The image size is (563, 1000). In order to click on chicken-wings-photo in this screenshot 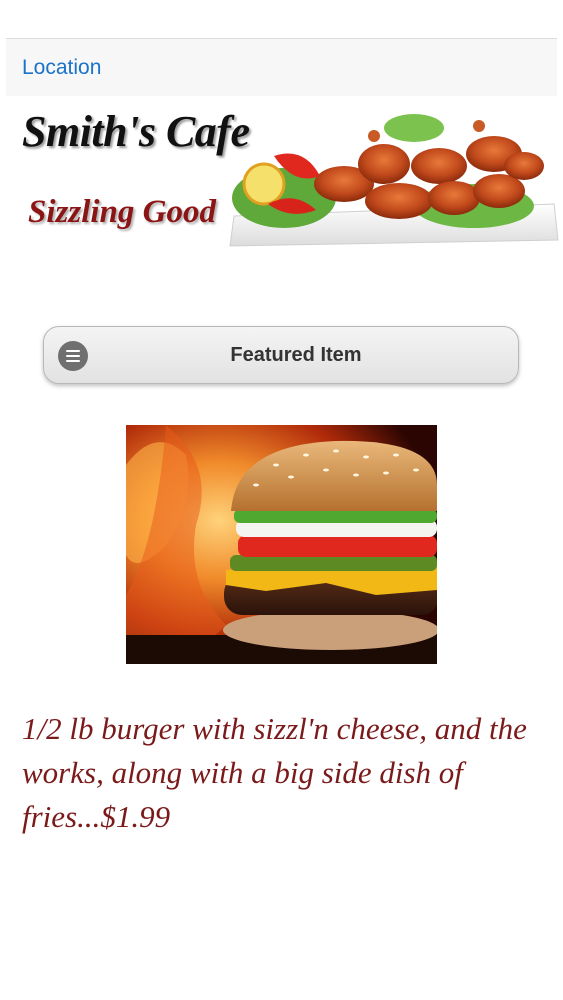, I will do `click(391, 177)`.